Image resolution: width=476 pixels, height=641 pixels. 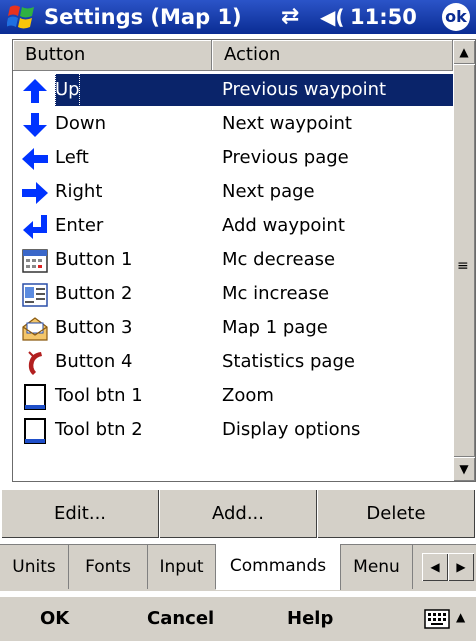 What do you see at coordinates (35, 295) in the screenshot?
I see `contacts-icon` at bounding box center [35, 295].